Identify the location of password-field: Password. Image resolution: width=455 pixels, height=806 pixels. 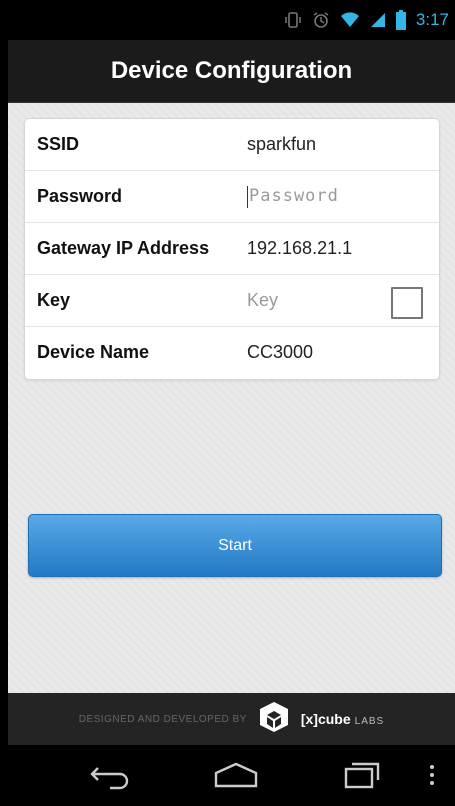
(293, 196).